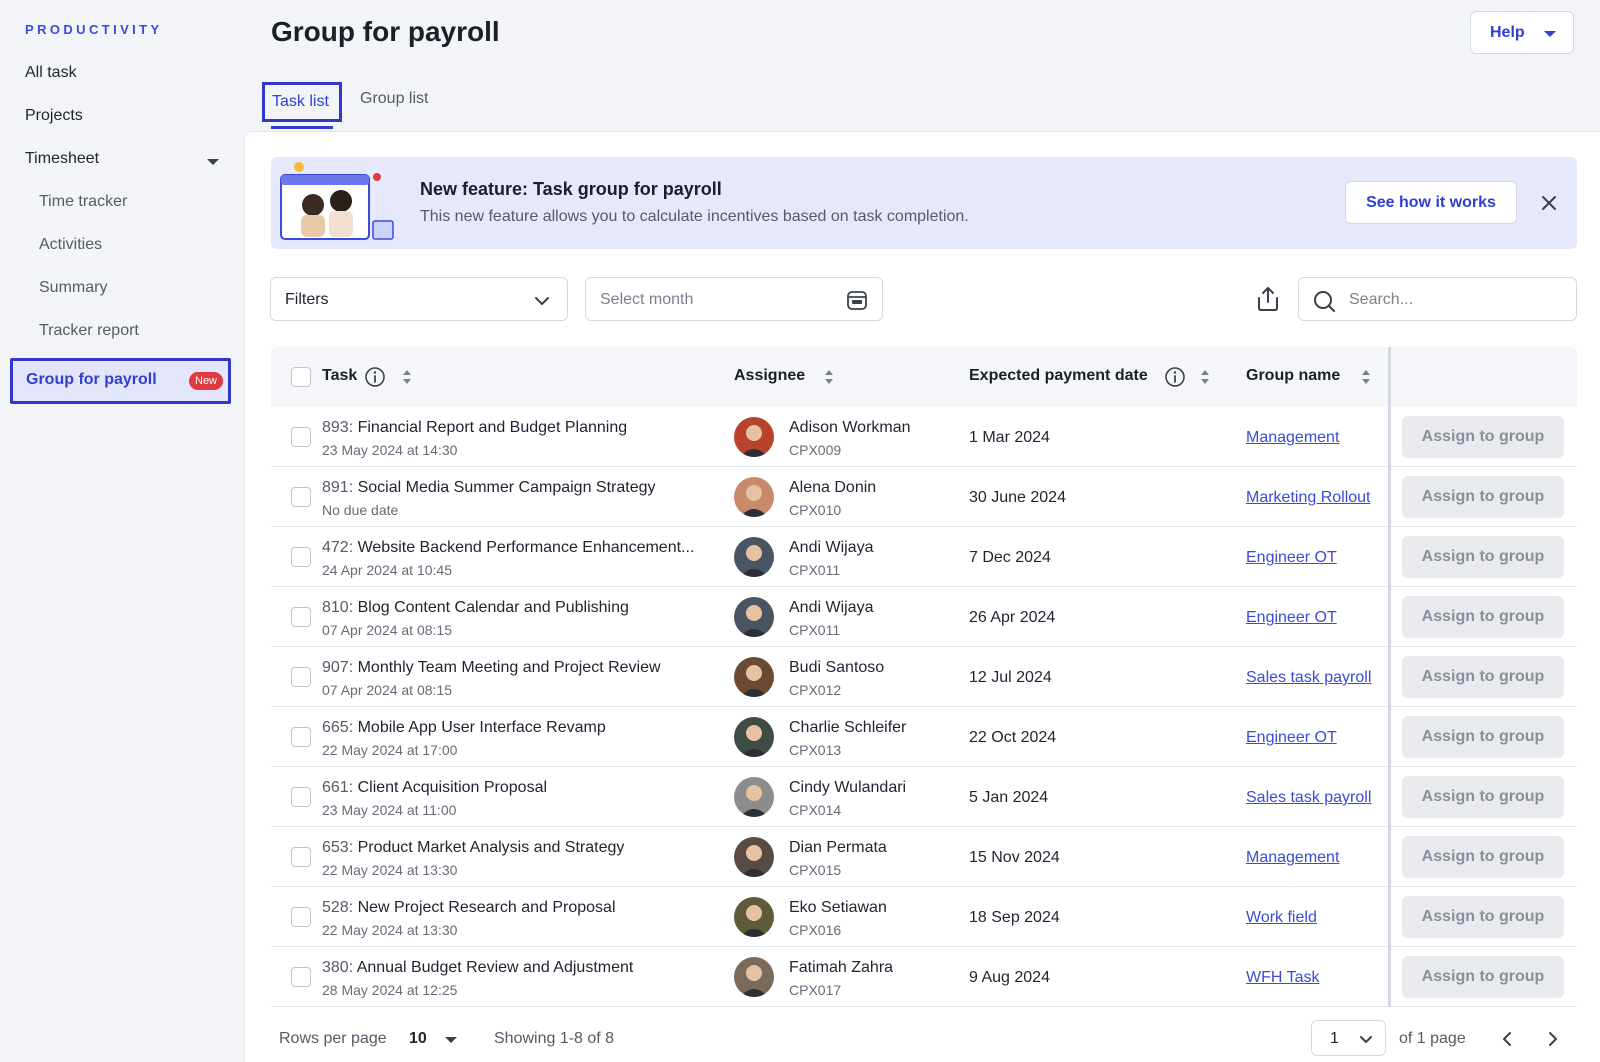  What do you see at coordinates (477, 968) in the screenshot?
I see `task-title: 380: Annual Budget Review and Adjustment` at bounding box center [477, 968].